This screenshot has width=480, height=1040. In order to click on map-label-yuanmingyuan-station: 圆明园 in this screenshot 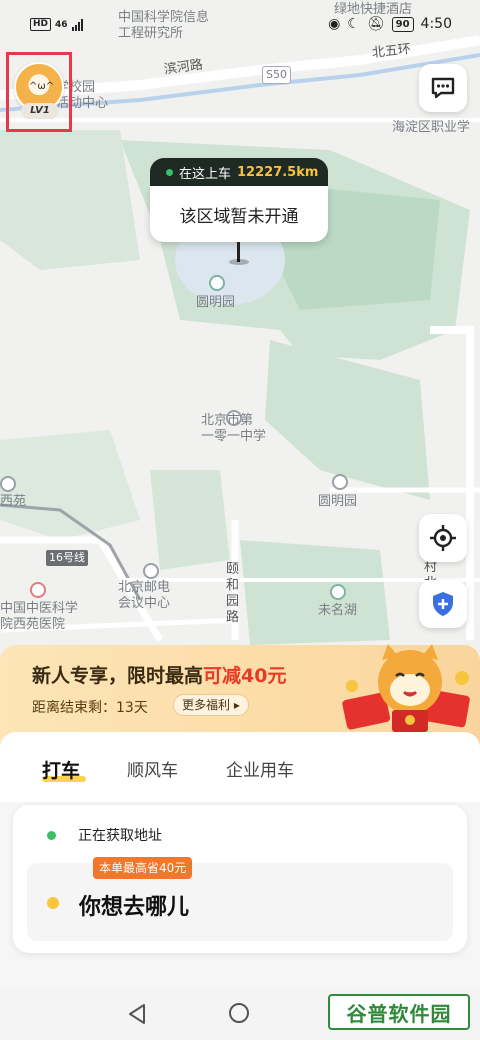, I will do `click(338, 501)`.